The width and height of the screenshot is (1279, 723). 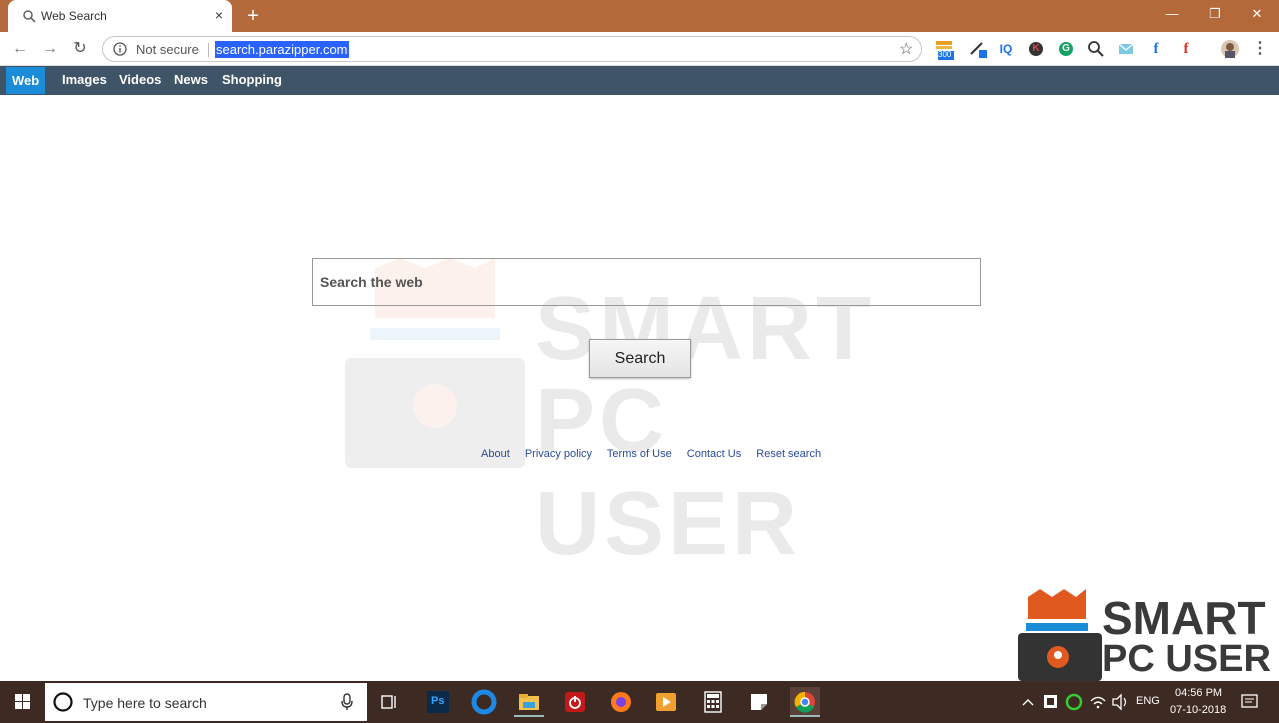 I want to click on tab-web-search: Web Search ×, so click(x=120, y=16).